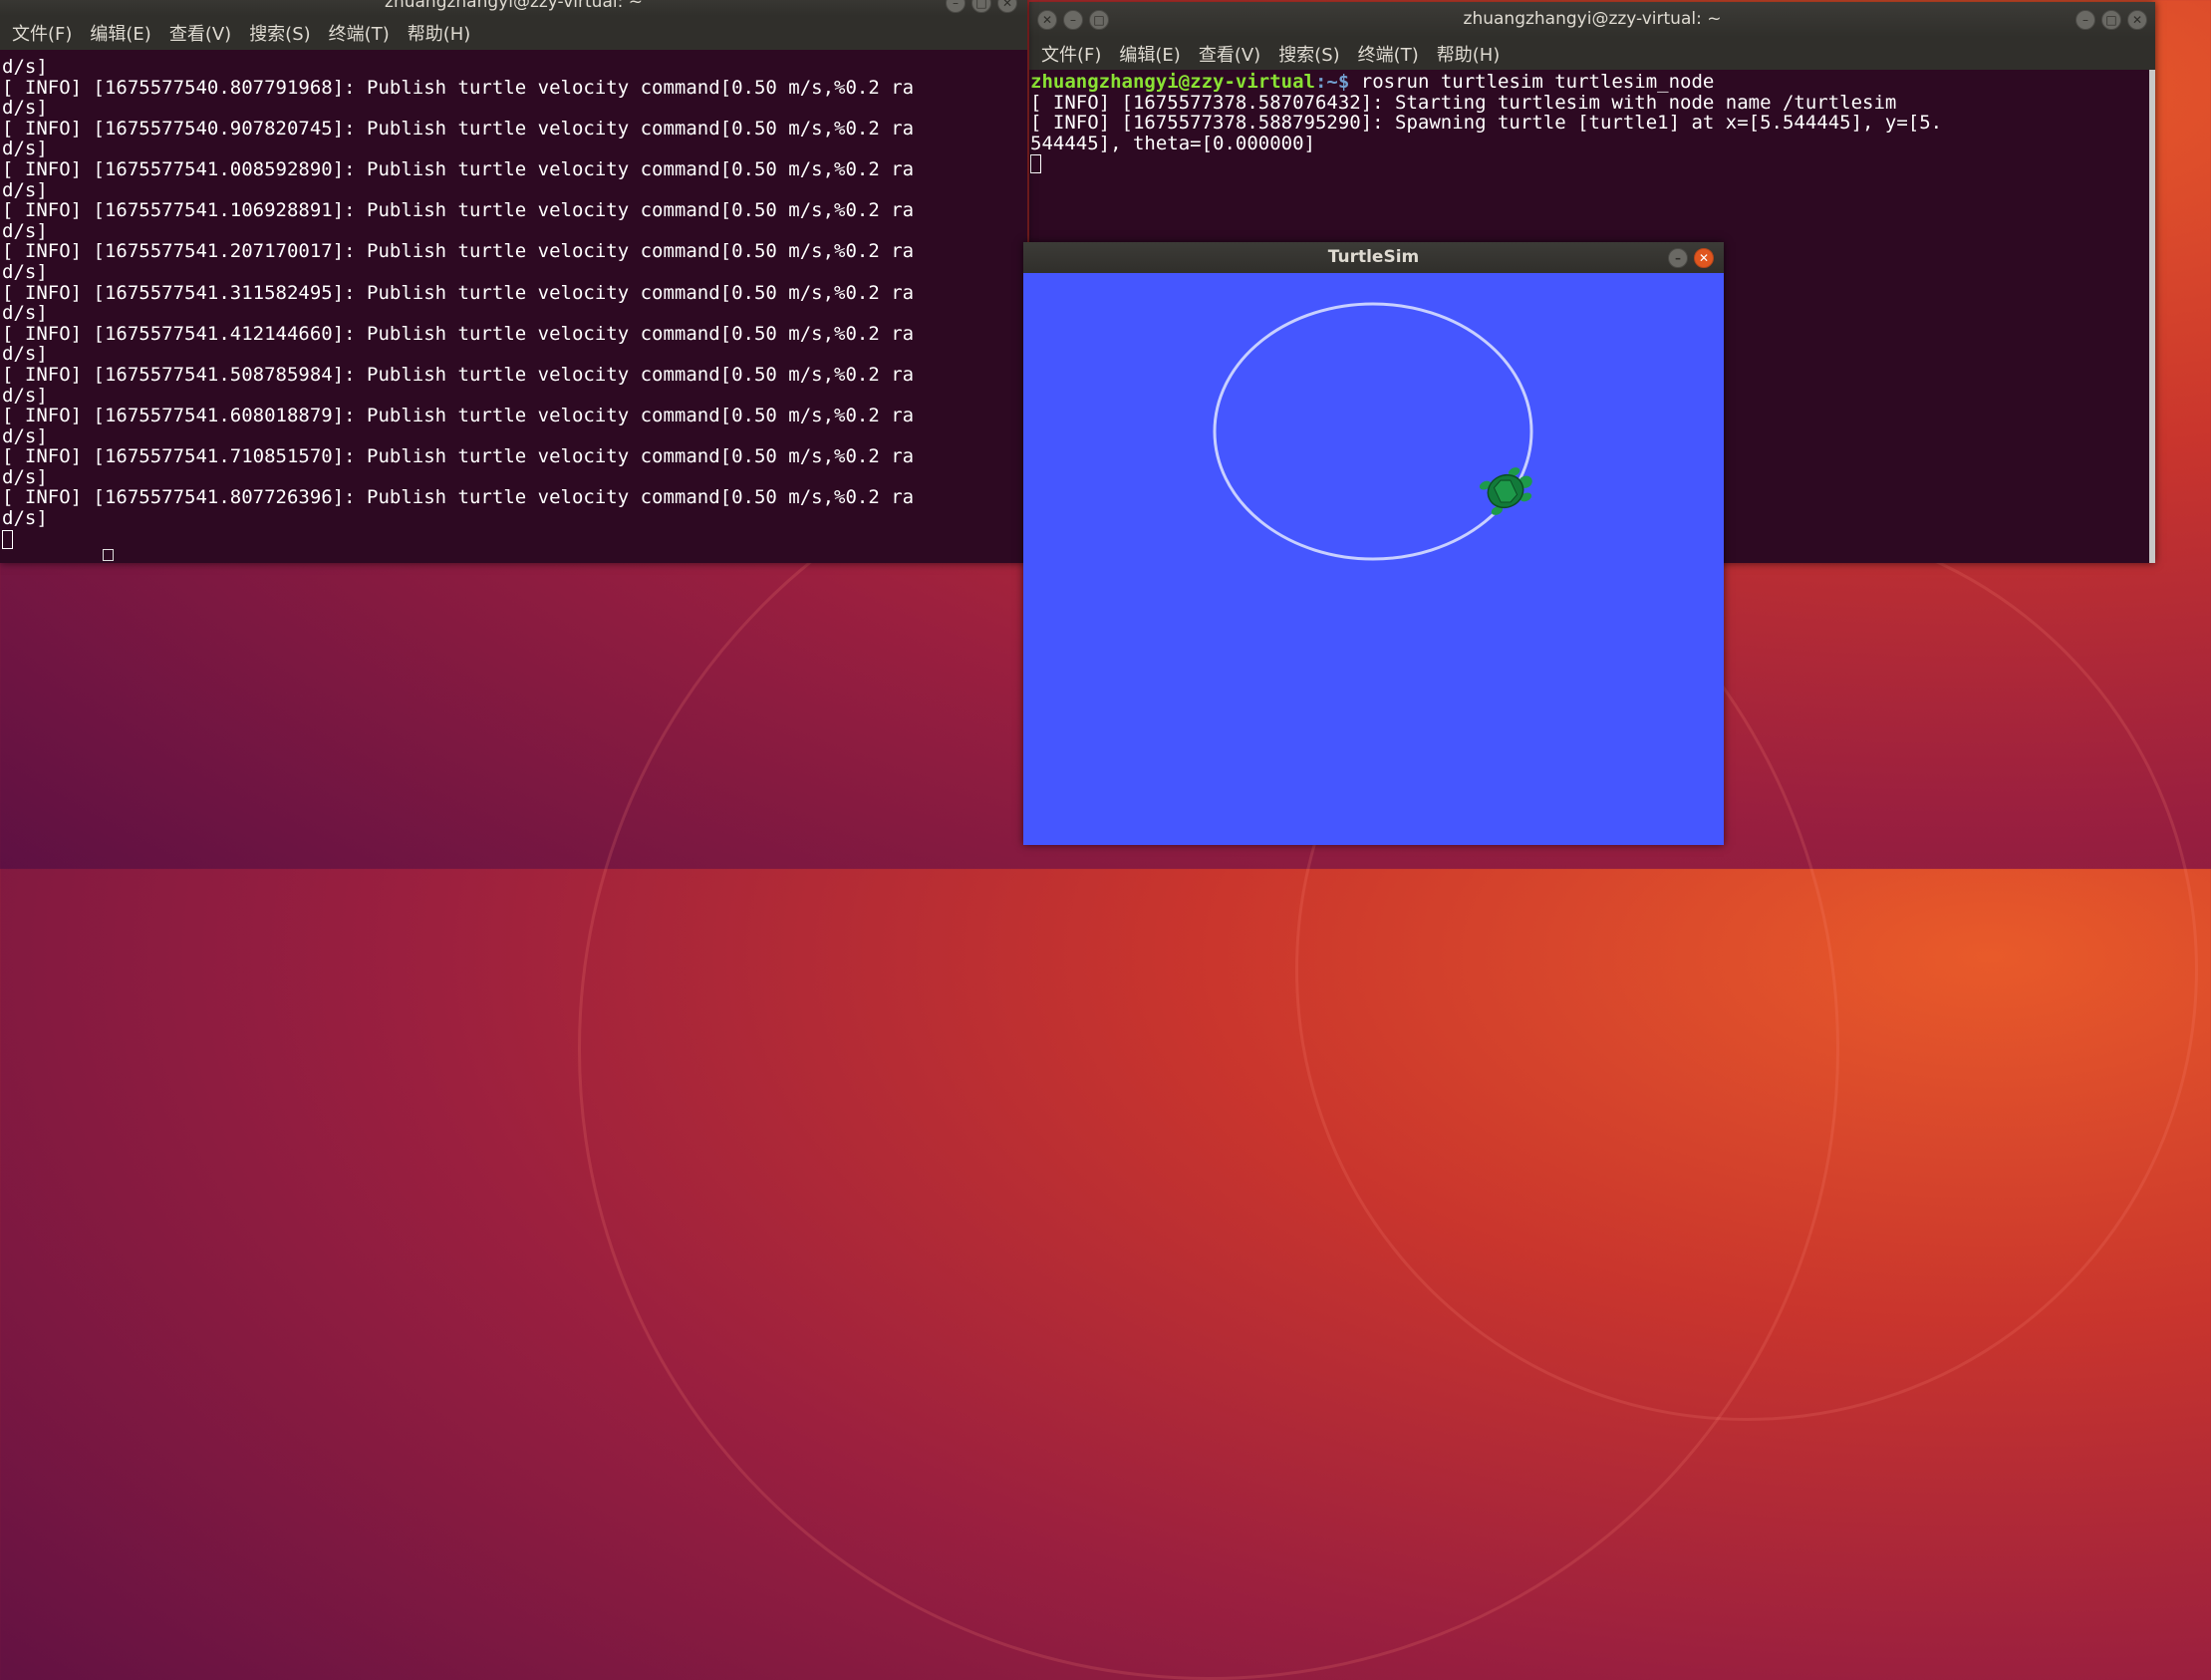 The image size is (2211, 1680). Describe the element at coordinates (1505, 491) in the screenshot. I see `turtle-icon` at that location.